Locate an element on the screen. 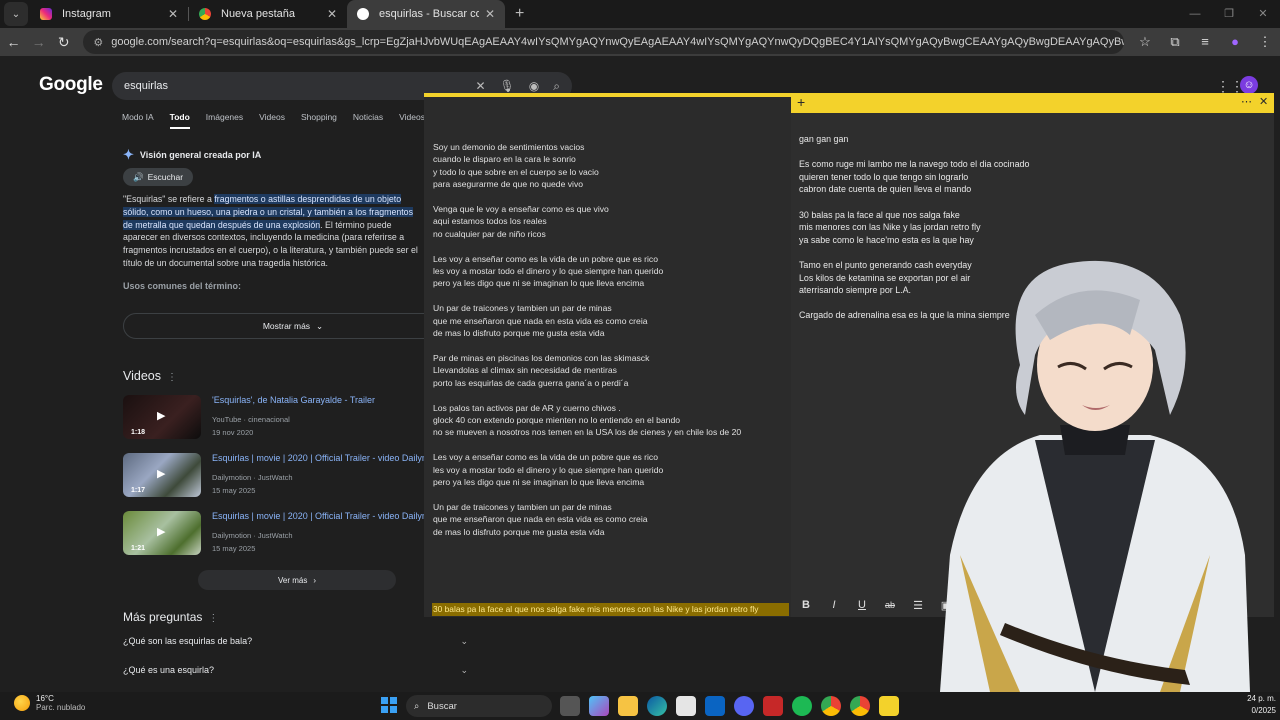  system-clock: 24 p. m. 0/2025 is located at coordinates (1256, 705).